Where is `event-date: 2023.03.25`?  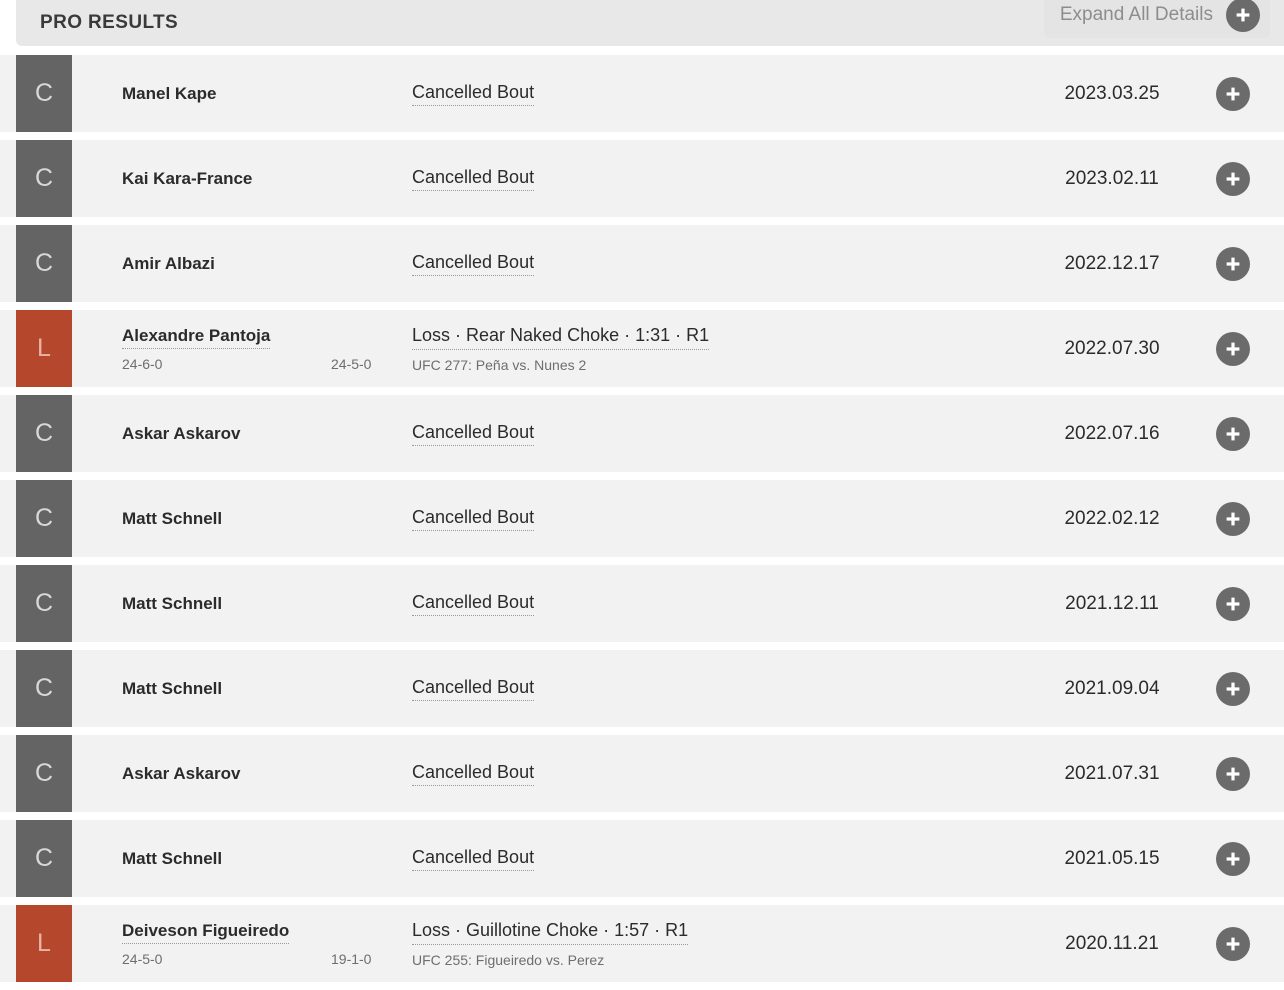 event-date: 2023.03.25 is located at coordinates (1112, 93).